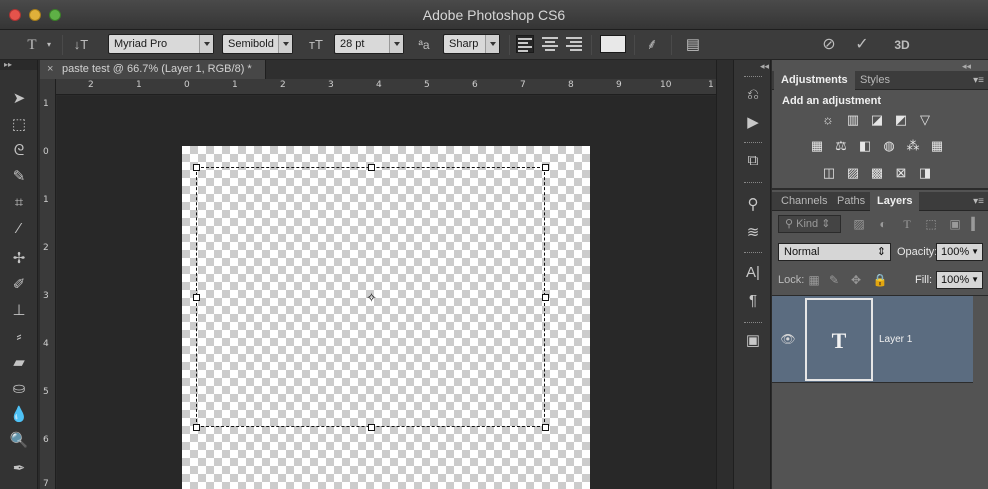 The image size is (988, 489). Describe the element at coordinates (978, 201) in the screenshot. I see `panel-menu-icon: ▾≡` at that location.